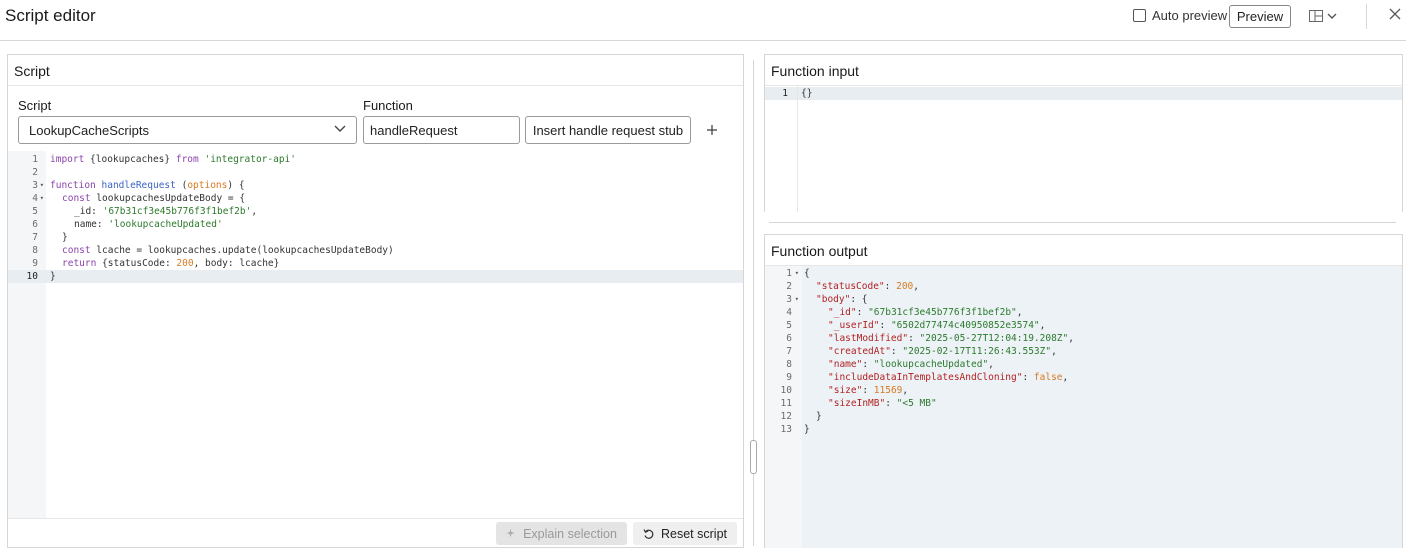  Describe the element at coordinates (882, 403) in the screenshot. I see `code-line: "sizeInMB": "<5 MB"` at that location.